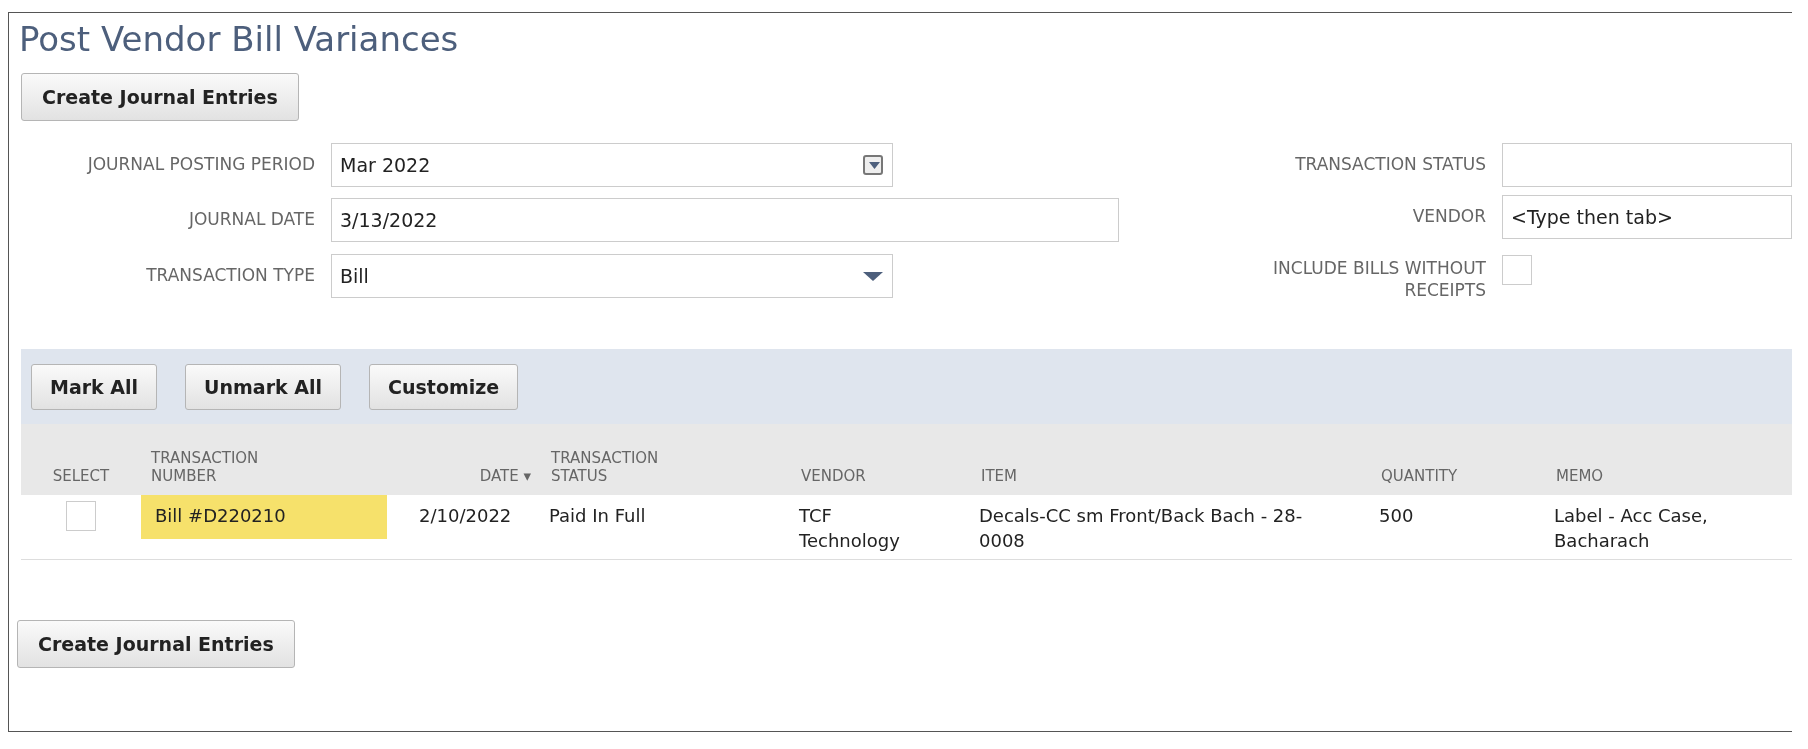  What do you see at coordinates (239, 39) in the screenshot?
I see `page-title: Post Vendor Bill Variances` at bounding box center [239, 39].